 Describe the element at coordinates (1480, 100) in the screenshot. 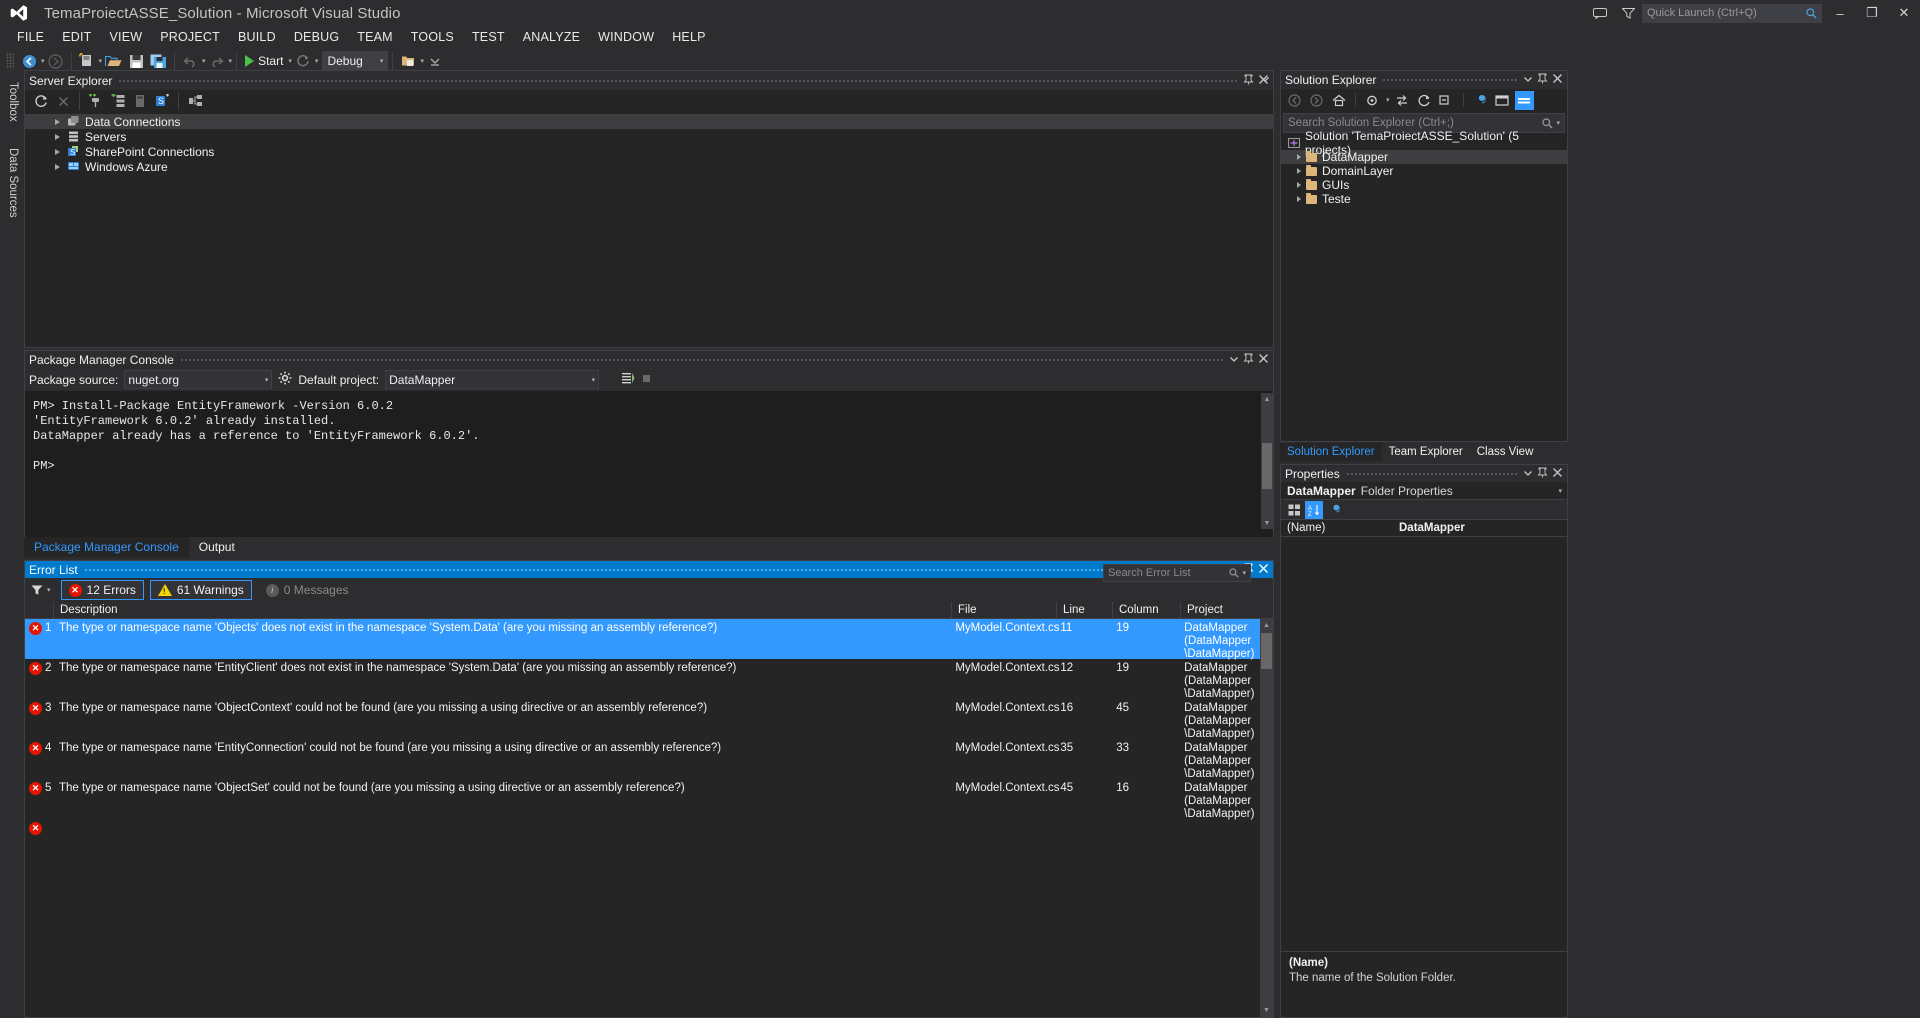

I see `properties-icon` at that location.